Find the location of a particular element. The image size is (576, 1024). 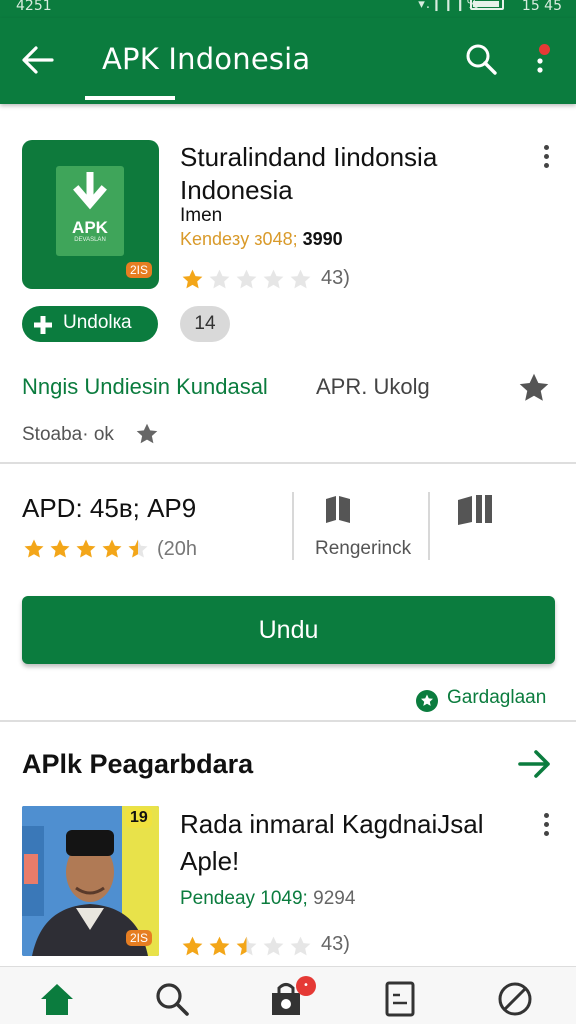

nav-home-icon is located at coordinates (57, 999).